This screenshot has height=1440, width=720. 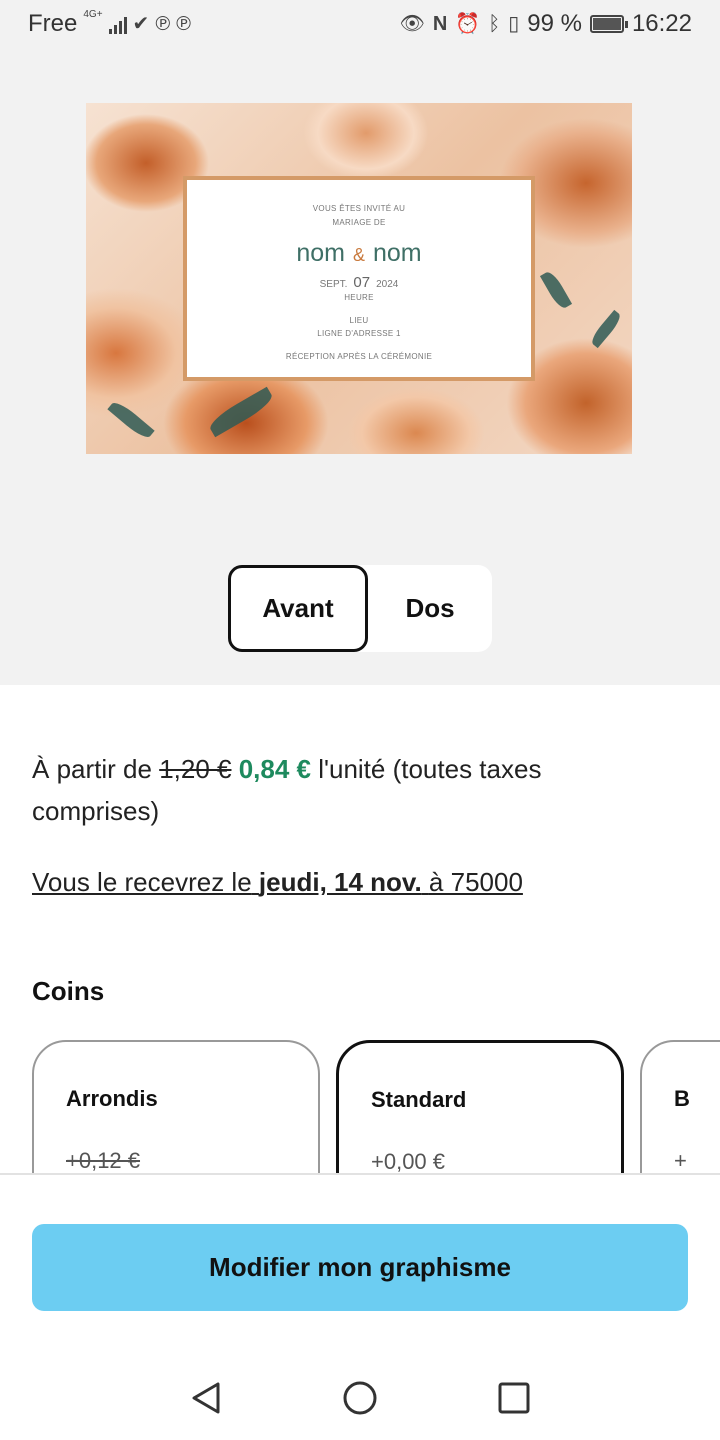 I want to click on nfc-icon: N, so click(x=440, y=24).